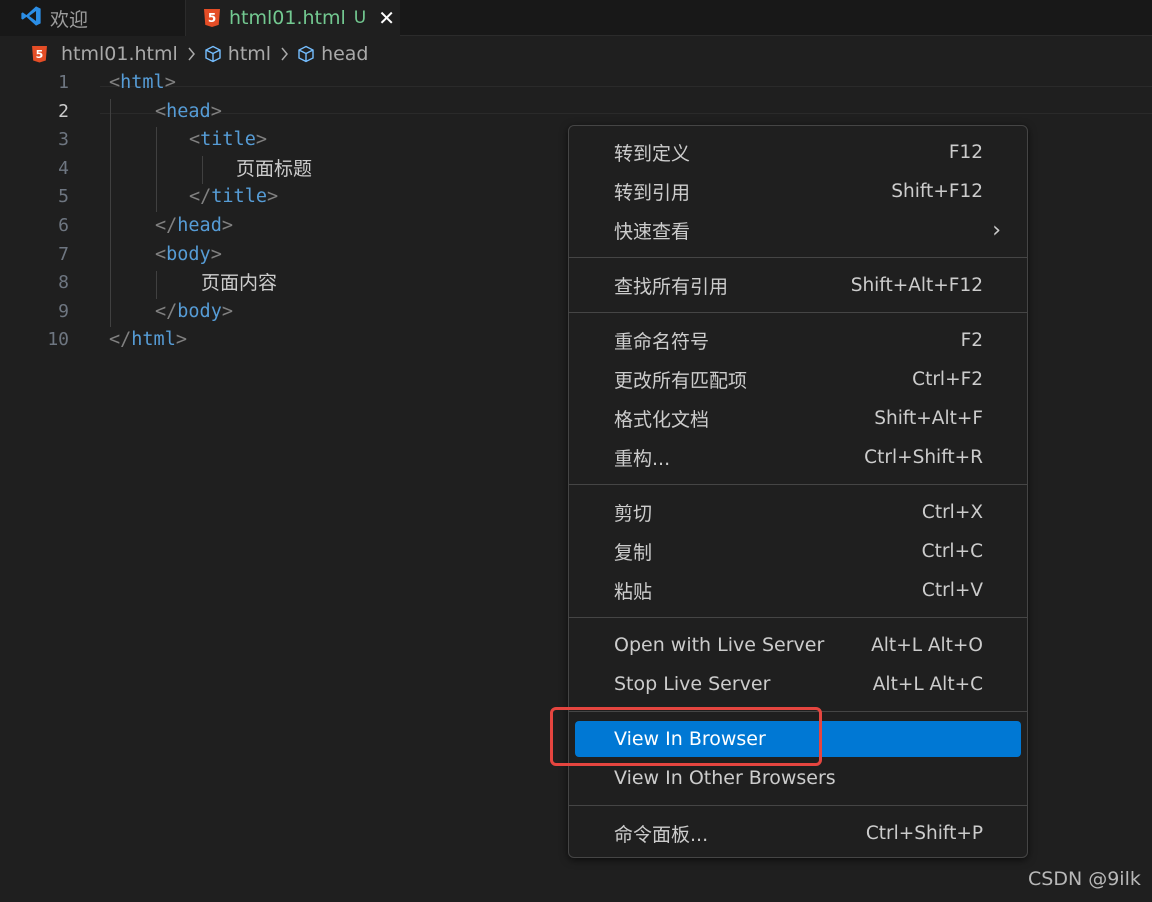  What do you see at coordinates (965, 152) in the screenshot?
I see `menu-item-shortcut: F12` at bounding box center [965, 152].